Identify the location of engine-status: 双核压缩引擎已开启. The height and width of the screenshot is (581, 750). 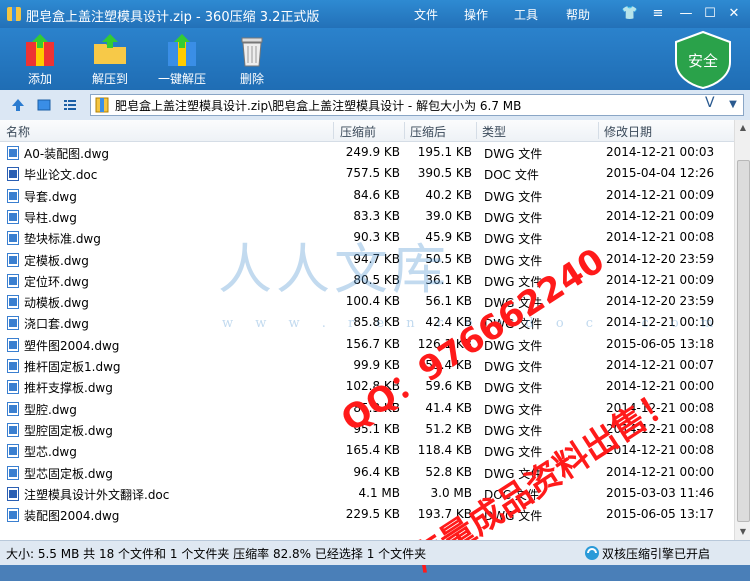
(656, 554).